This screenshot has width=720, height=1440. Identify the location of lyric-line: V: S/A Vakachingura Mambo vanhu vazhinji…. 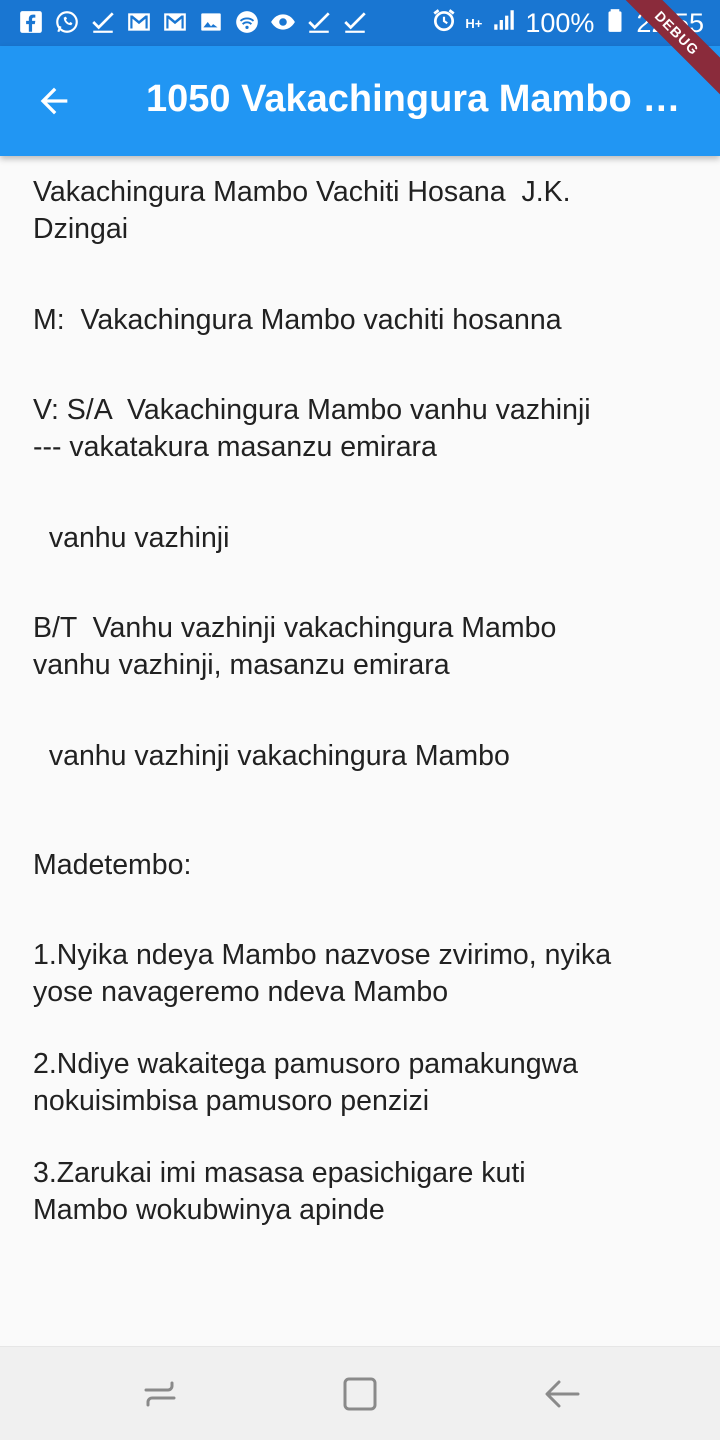
(312, 428).